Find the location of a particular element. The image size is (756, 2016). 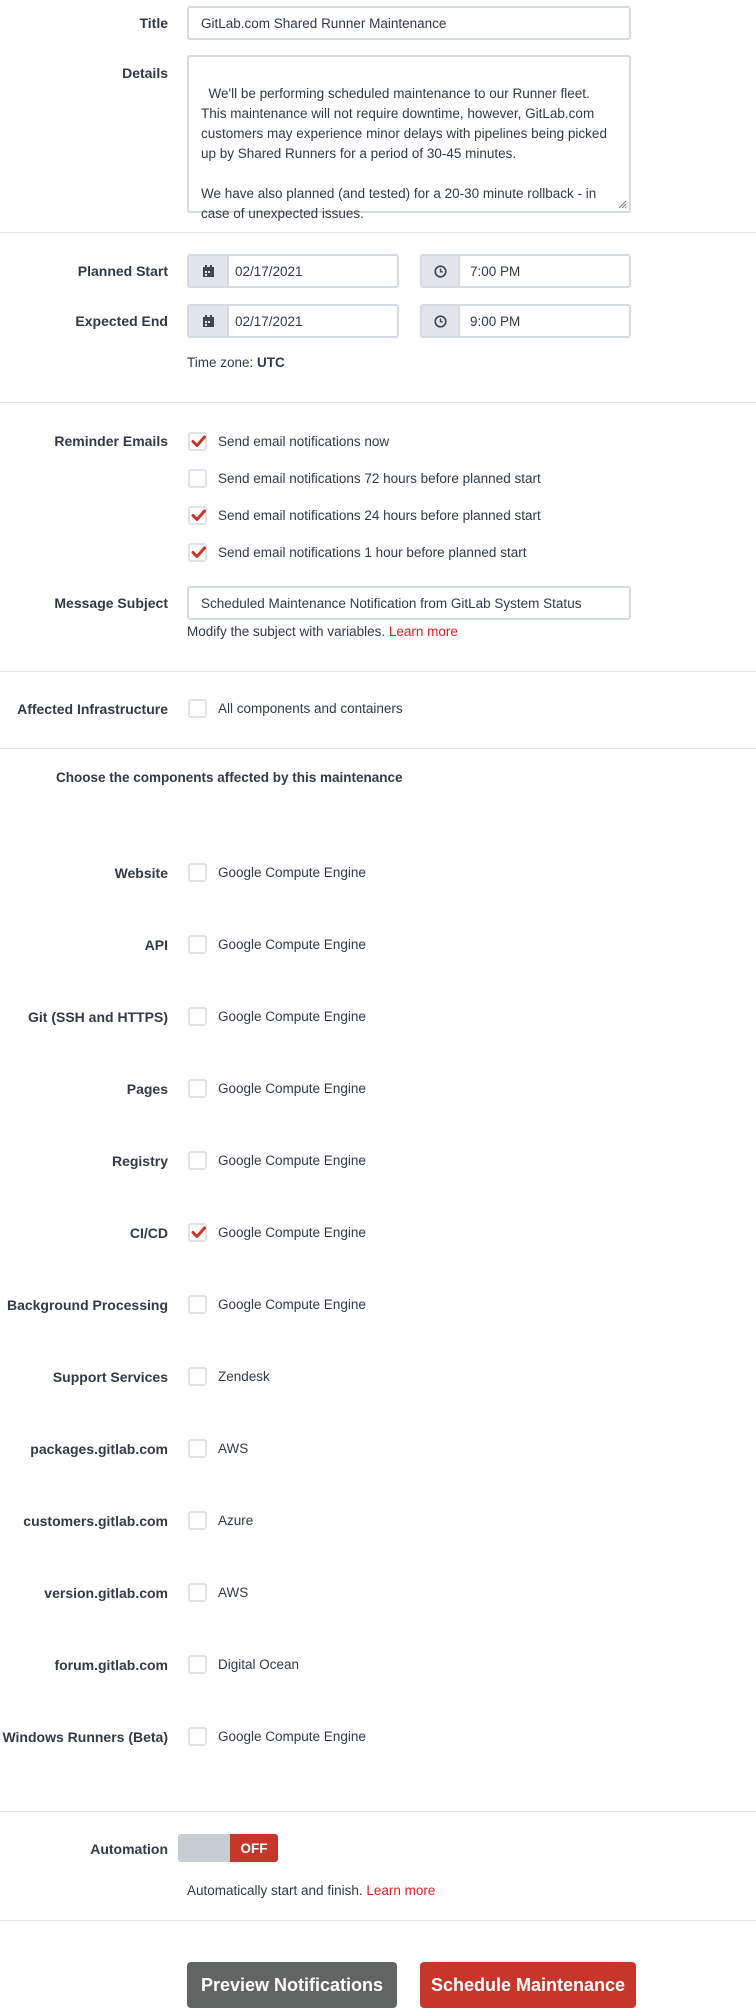

component-provider: Digital Ocean is located at coordinates (259, 1664).